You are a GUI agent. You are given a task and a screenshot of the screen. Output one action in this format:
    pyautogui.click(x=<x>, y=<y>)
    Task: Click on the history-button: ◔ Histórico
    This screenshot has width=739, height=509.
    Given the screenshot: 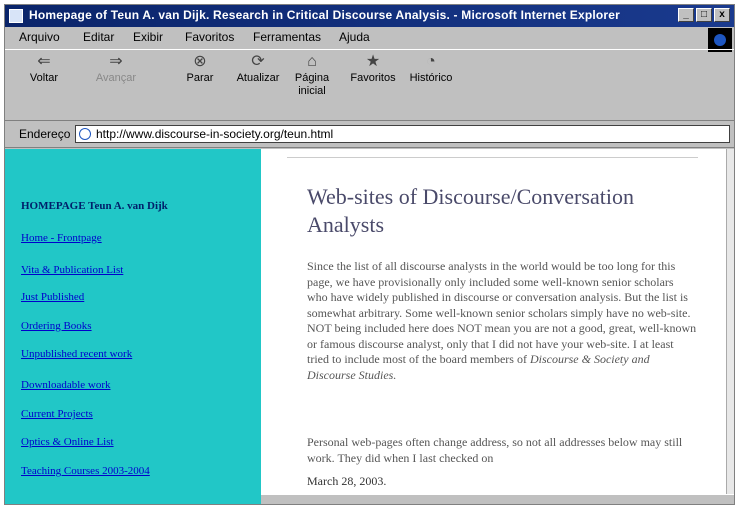 What is the action you would take?
    pyautogui.click(x=431, y=68)
    